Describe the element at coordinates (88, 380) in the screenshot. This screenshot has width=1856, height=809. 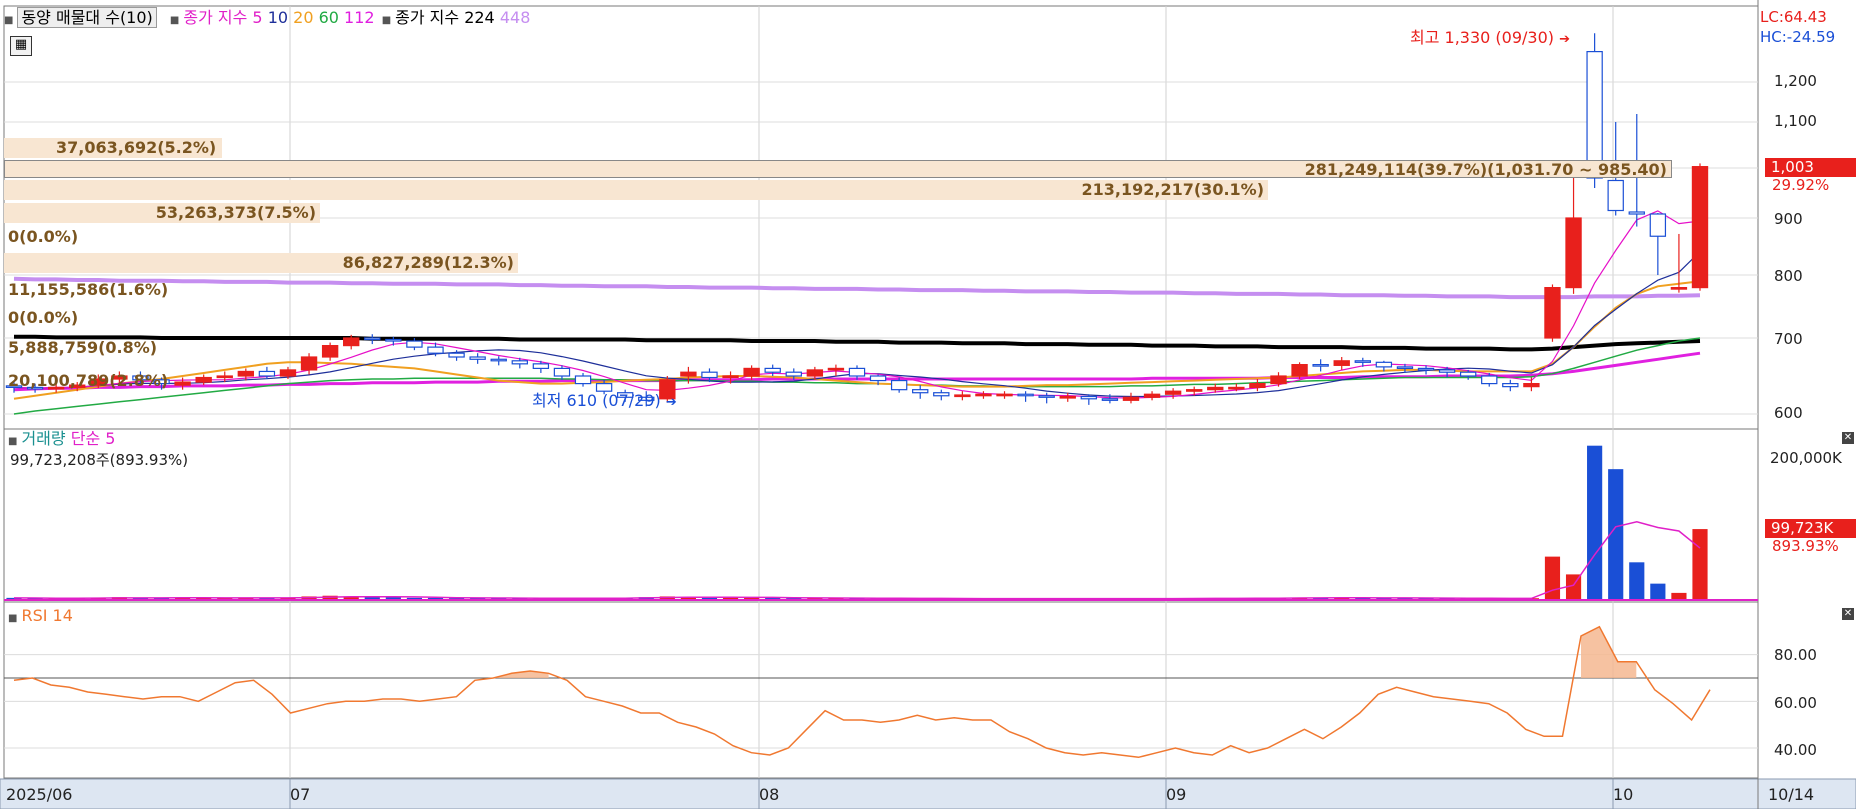
I see `volume-profile-bar: 20,100,789(2.8%)` at that location.